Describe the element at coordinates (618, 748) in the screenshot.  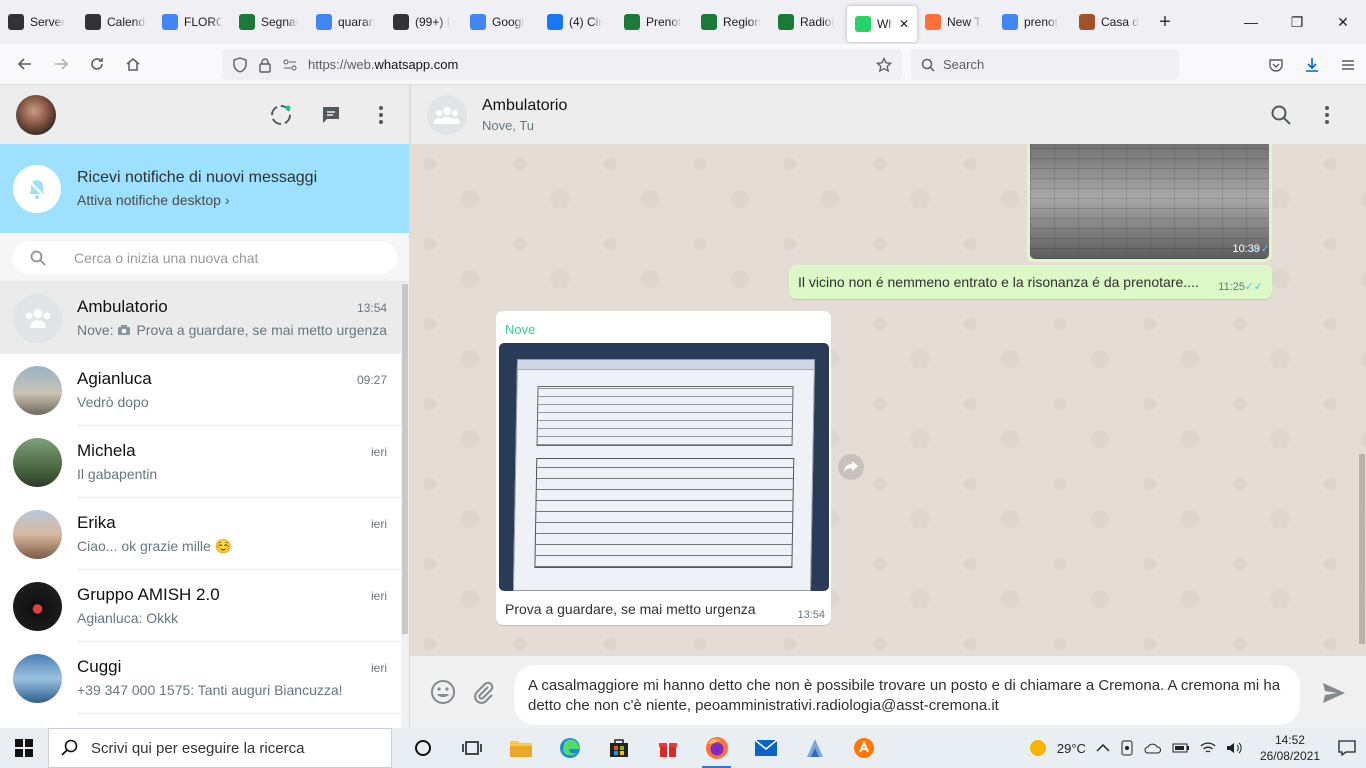
I see `store-button` at that location.